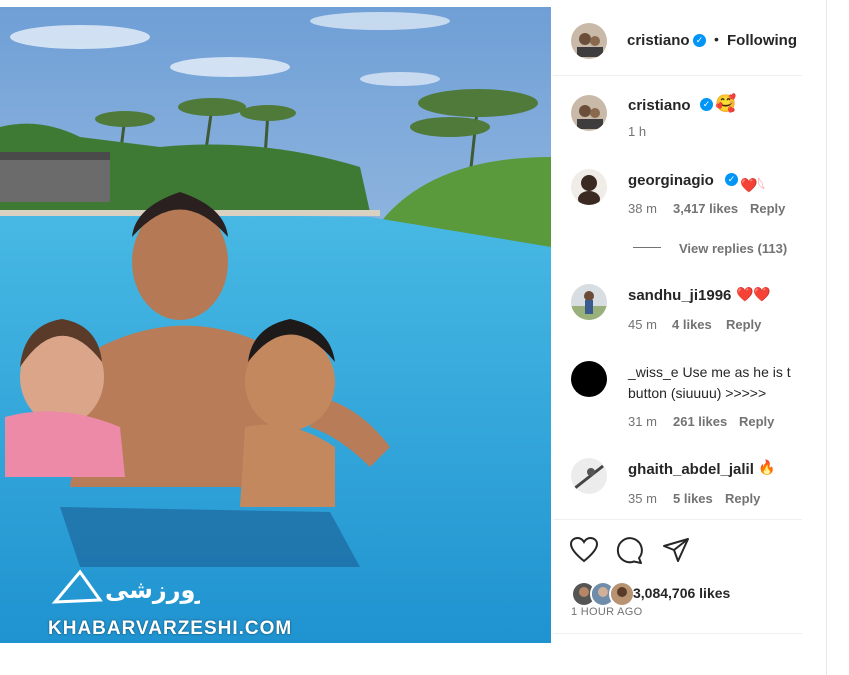  What do you see at coordinates (762, 40) in the screenshot?
I see `following-button: Following` at bounding box center [762, 40].